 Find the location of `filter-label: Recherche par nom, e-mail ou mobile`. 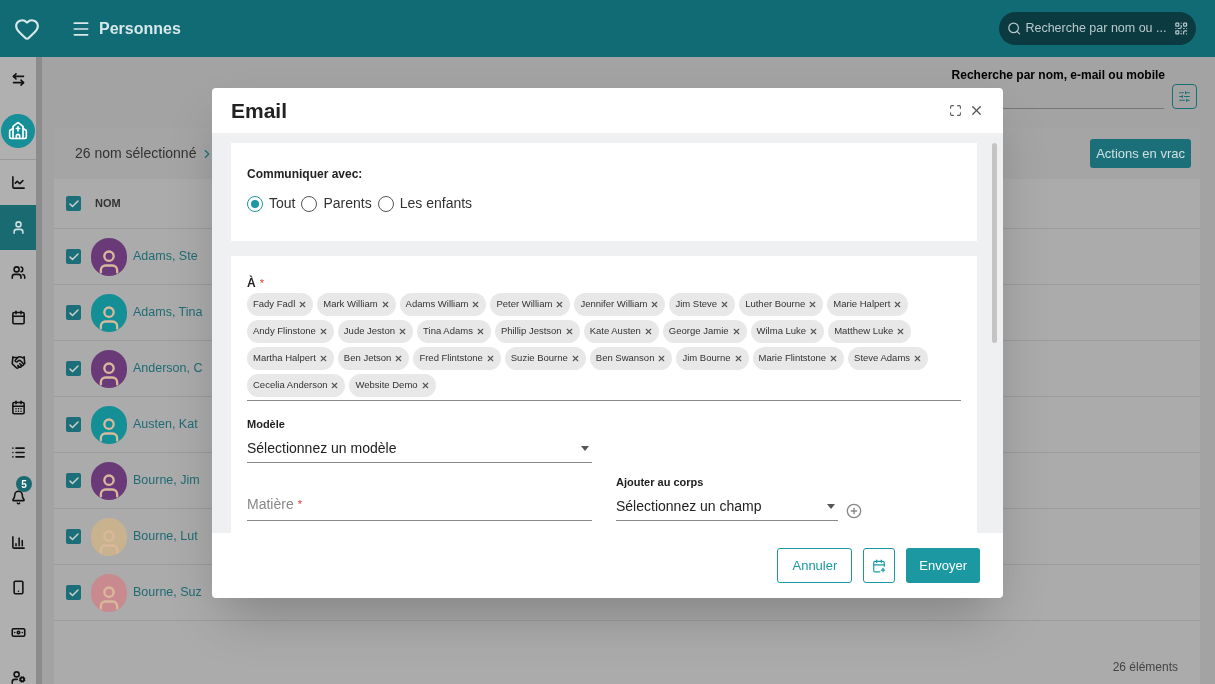

filter-label: Recherche par nom, e-mail ou mobile is located at coordinates (1058, 75).